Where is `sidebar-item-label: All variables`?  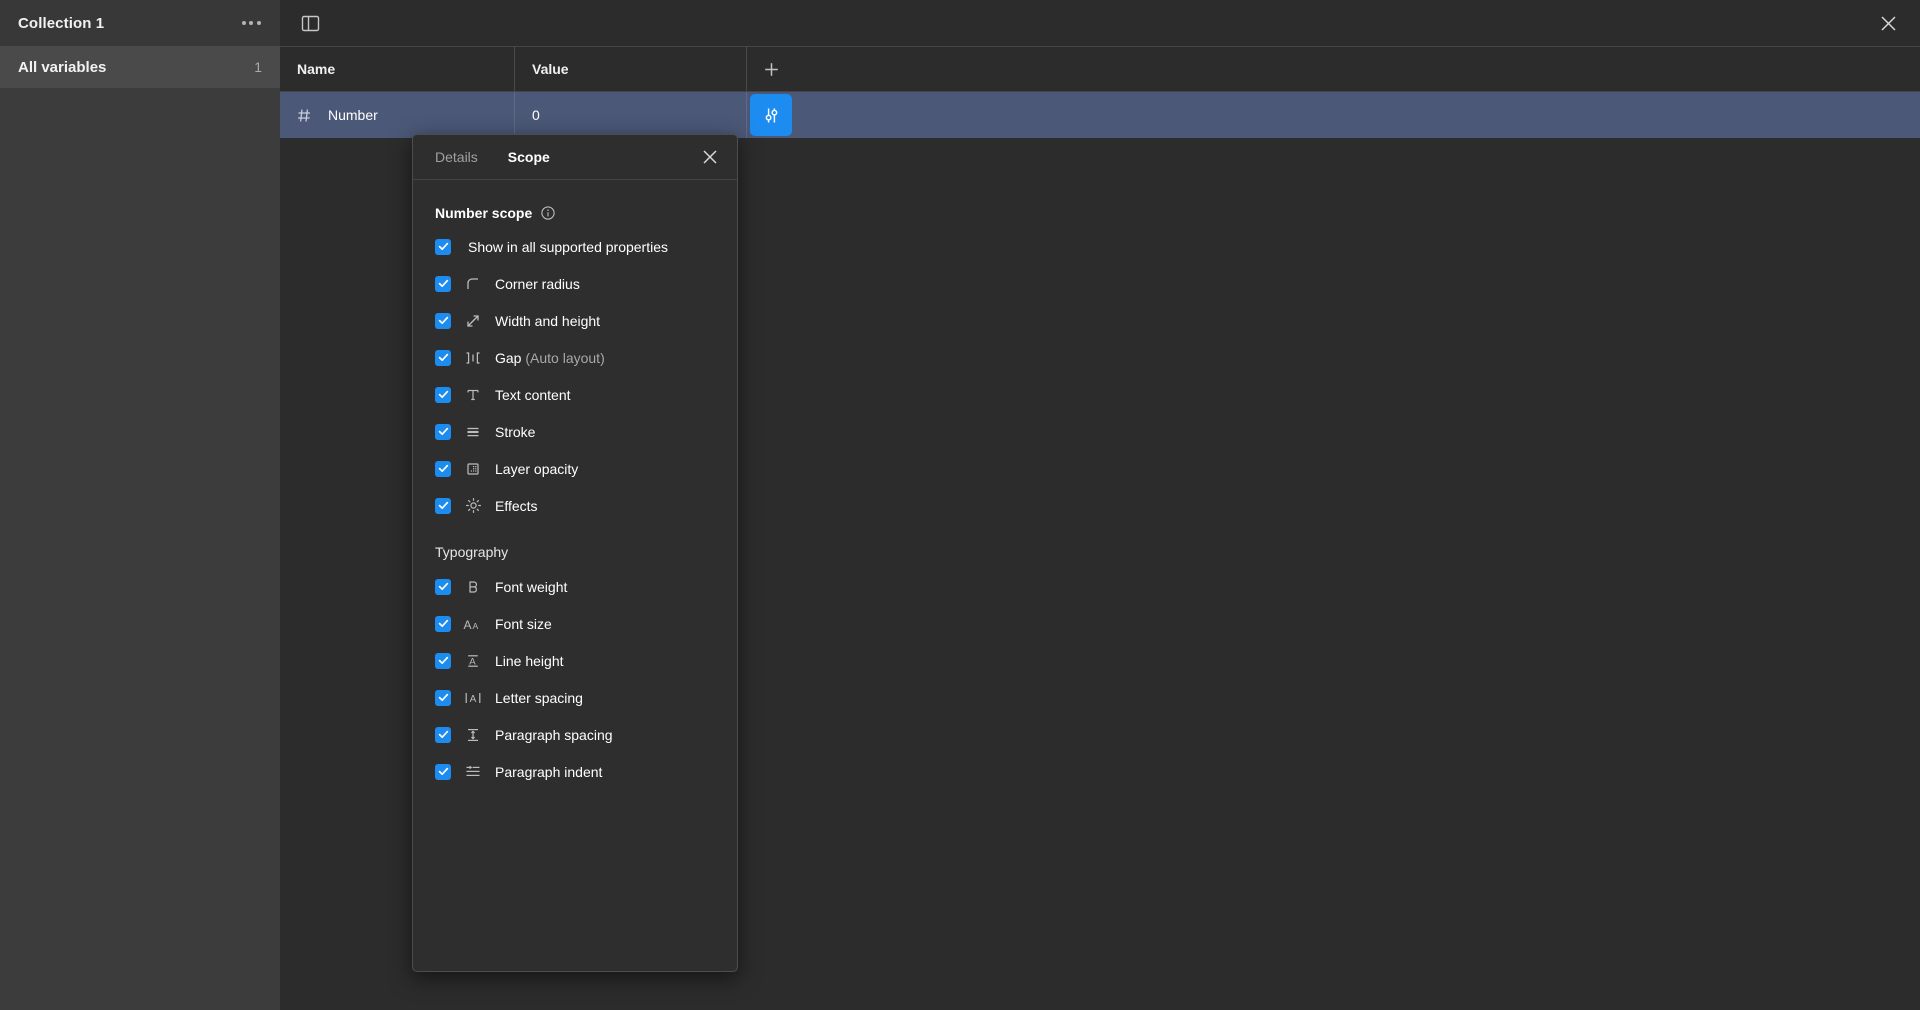 sidebar-item-label: All variables is located at coordinates (62, 67).